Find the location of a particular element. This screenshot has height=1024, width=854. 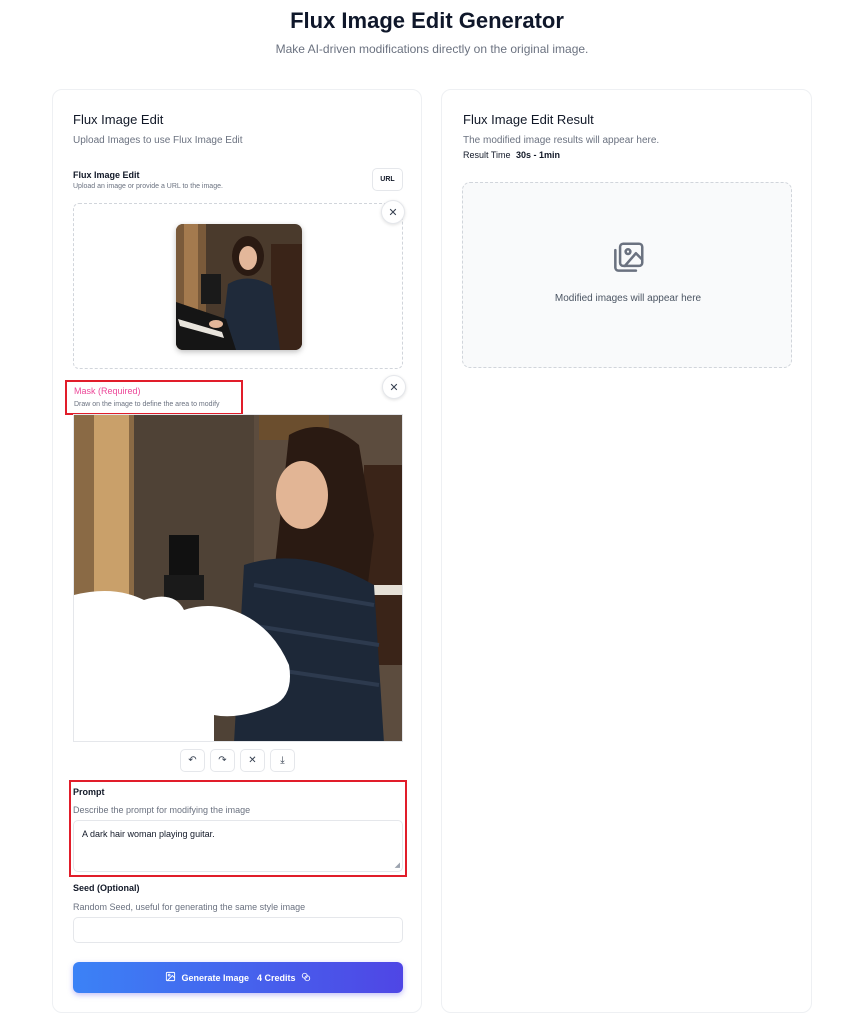

result-time-value: 30s - 1min is located at coordinates (538, 155).